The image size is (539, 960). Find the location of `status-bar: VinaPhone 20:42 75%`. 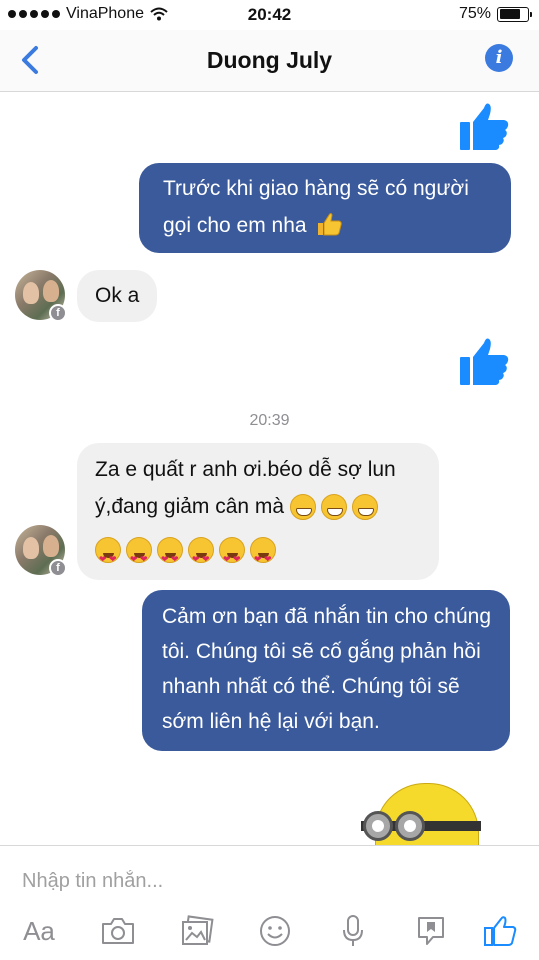

status-bar: VinaPhone 20:42 75% is located at coordinates (269, 15).